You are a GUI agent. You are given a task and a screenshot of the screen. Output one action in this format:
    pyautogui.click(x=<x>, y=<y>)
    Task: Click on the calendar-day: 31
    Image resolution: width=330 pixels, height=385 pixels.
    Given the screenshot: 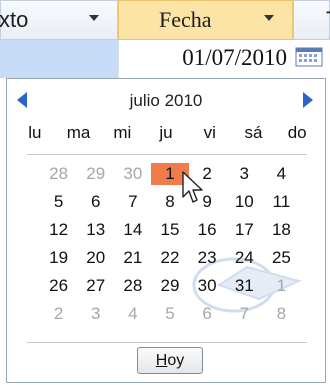 What is the action you would take?
    pyautogui.click(x=244, y=286)
    